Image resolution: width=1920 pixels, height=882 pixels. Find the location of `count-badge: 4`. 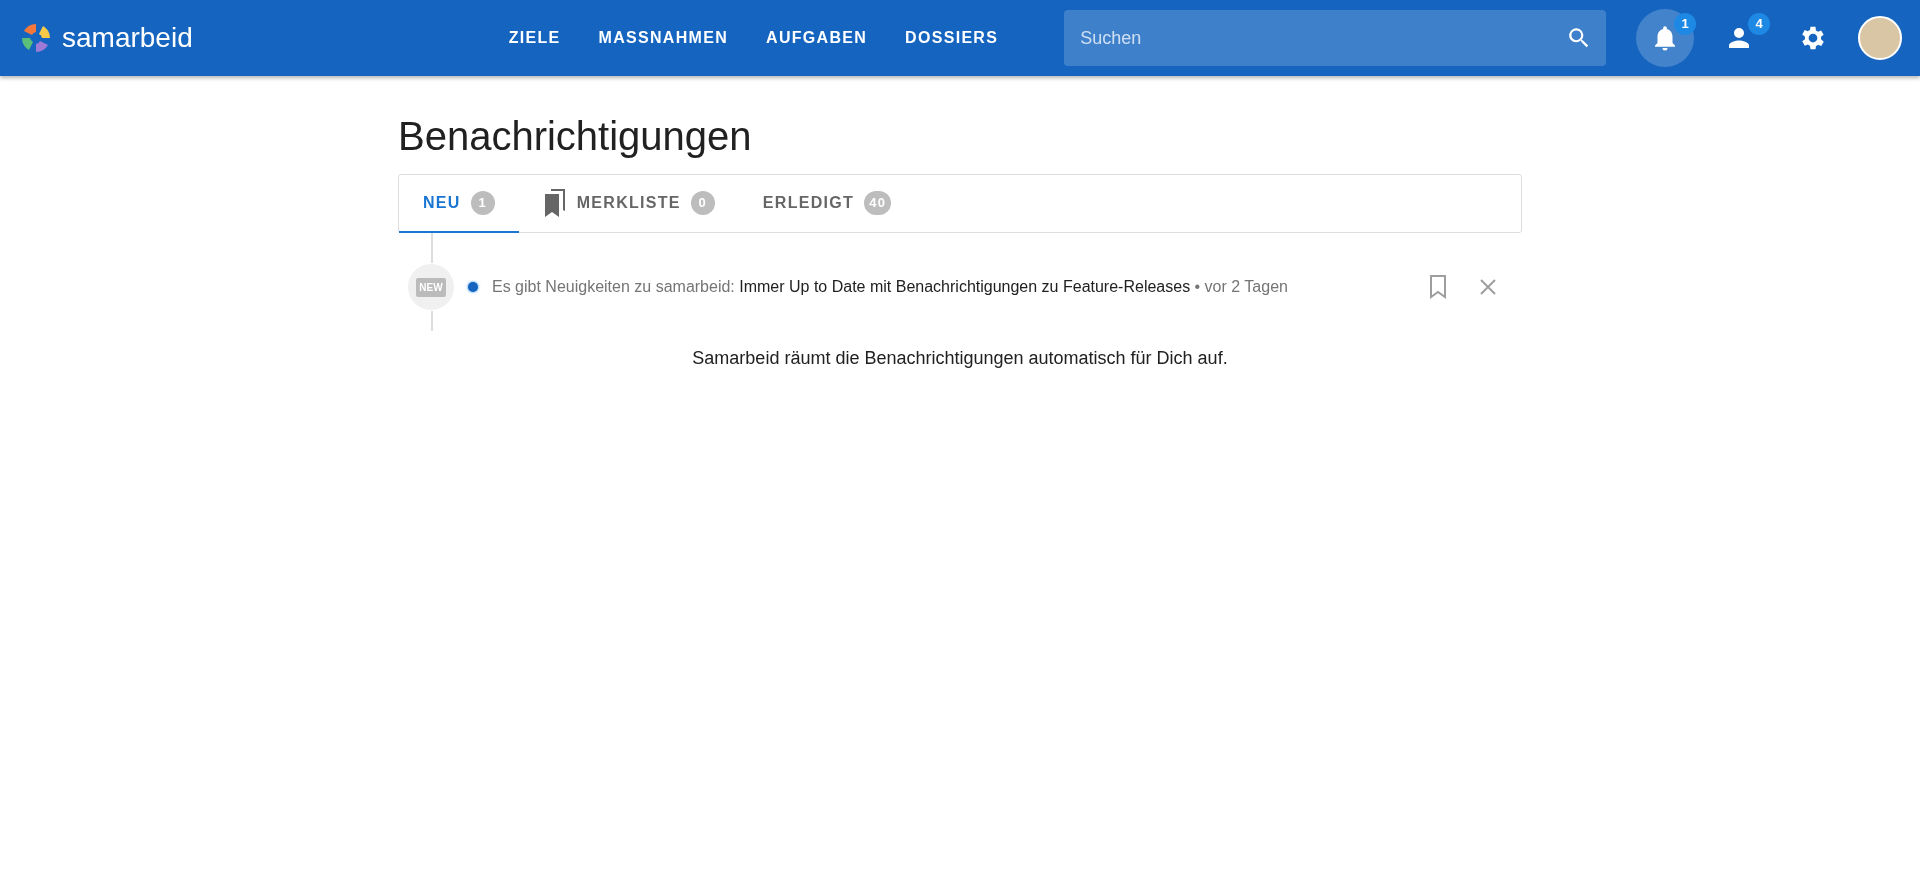

count-badge: 4 is located at coordinates (1759, 24).